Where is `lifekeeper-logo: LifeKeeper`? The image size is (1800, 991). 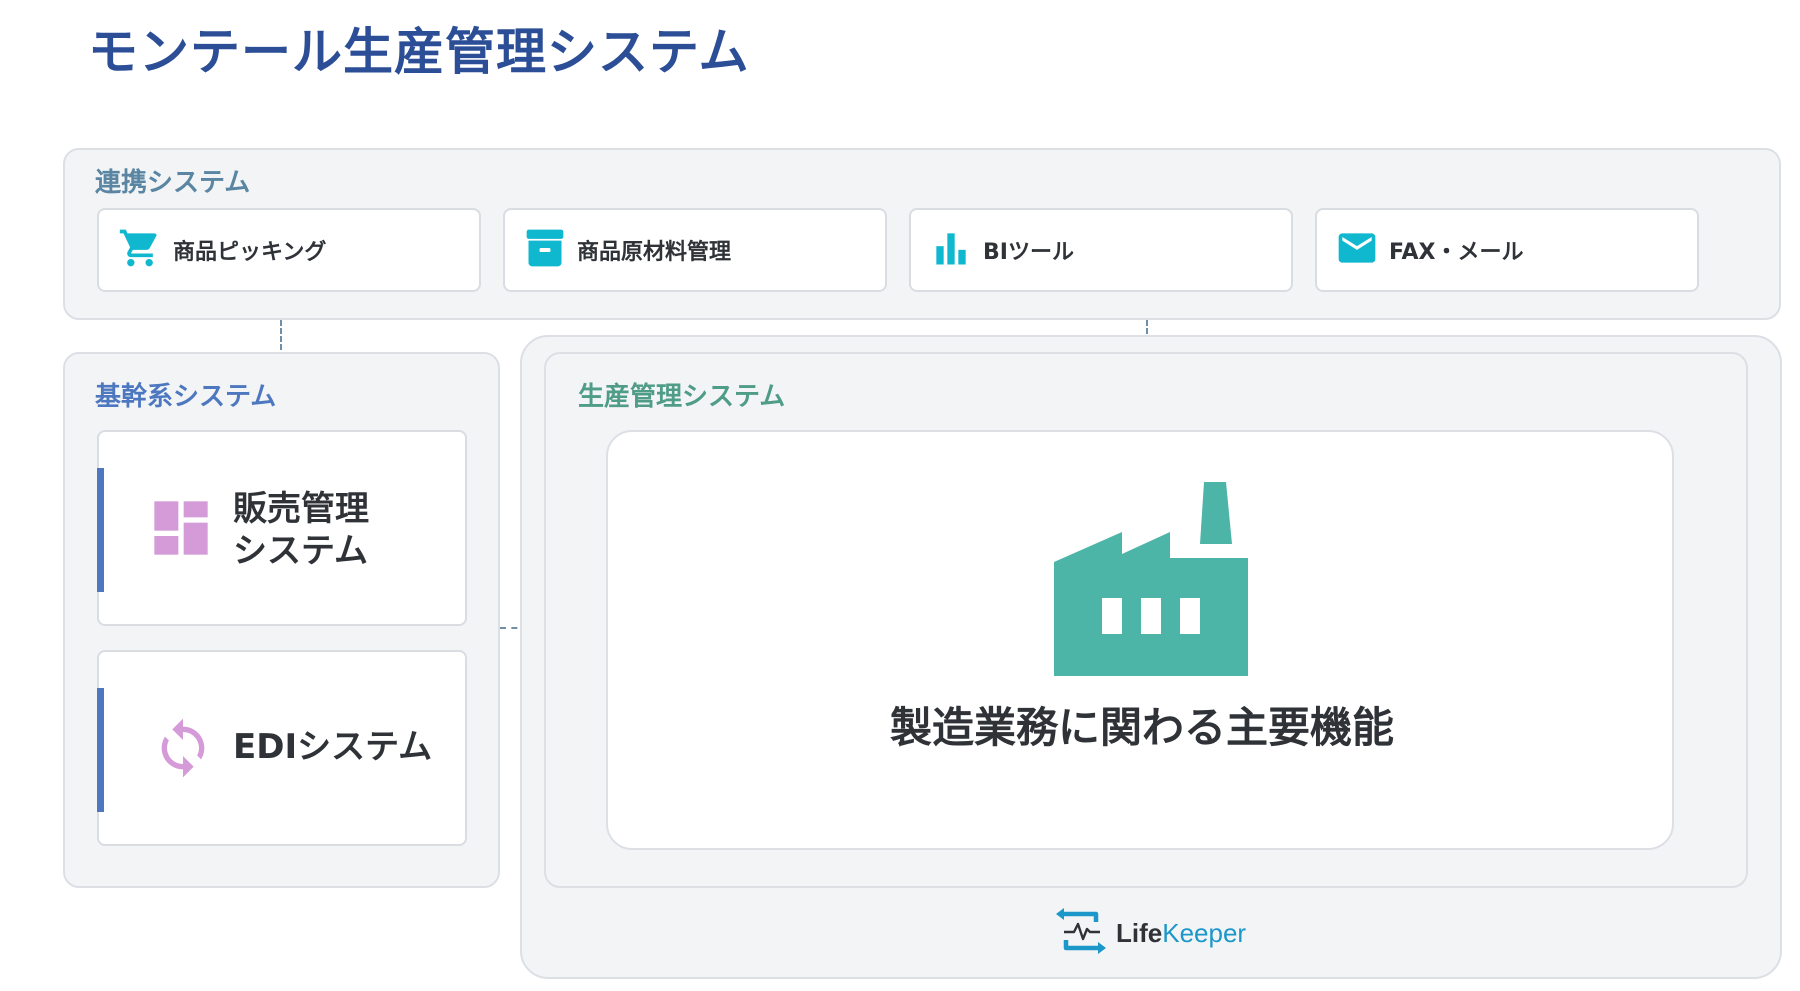
lifekeeper-logo: LifeKeeper is located at coordinates (1149, 933).